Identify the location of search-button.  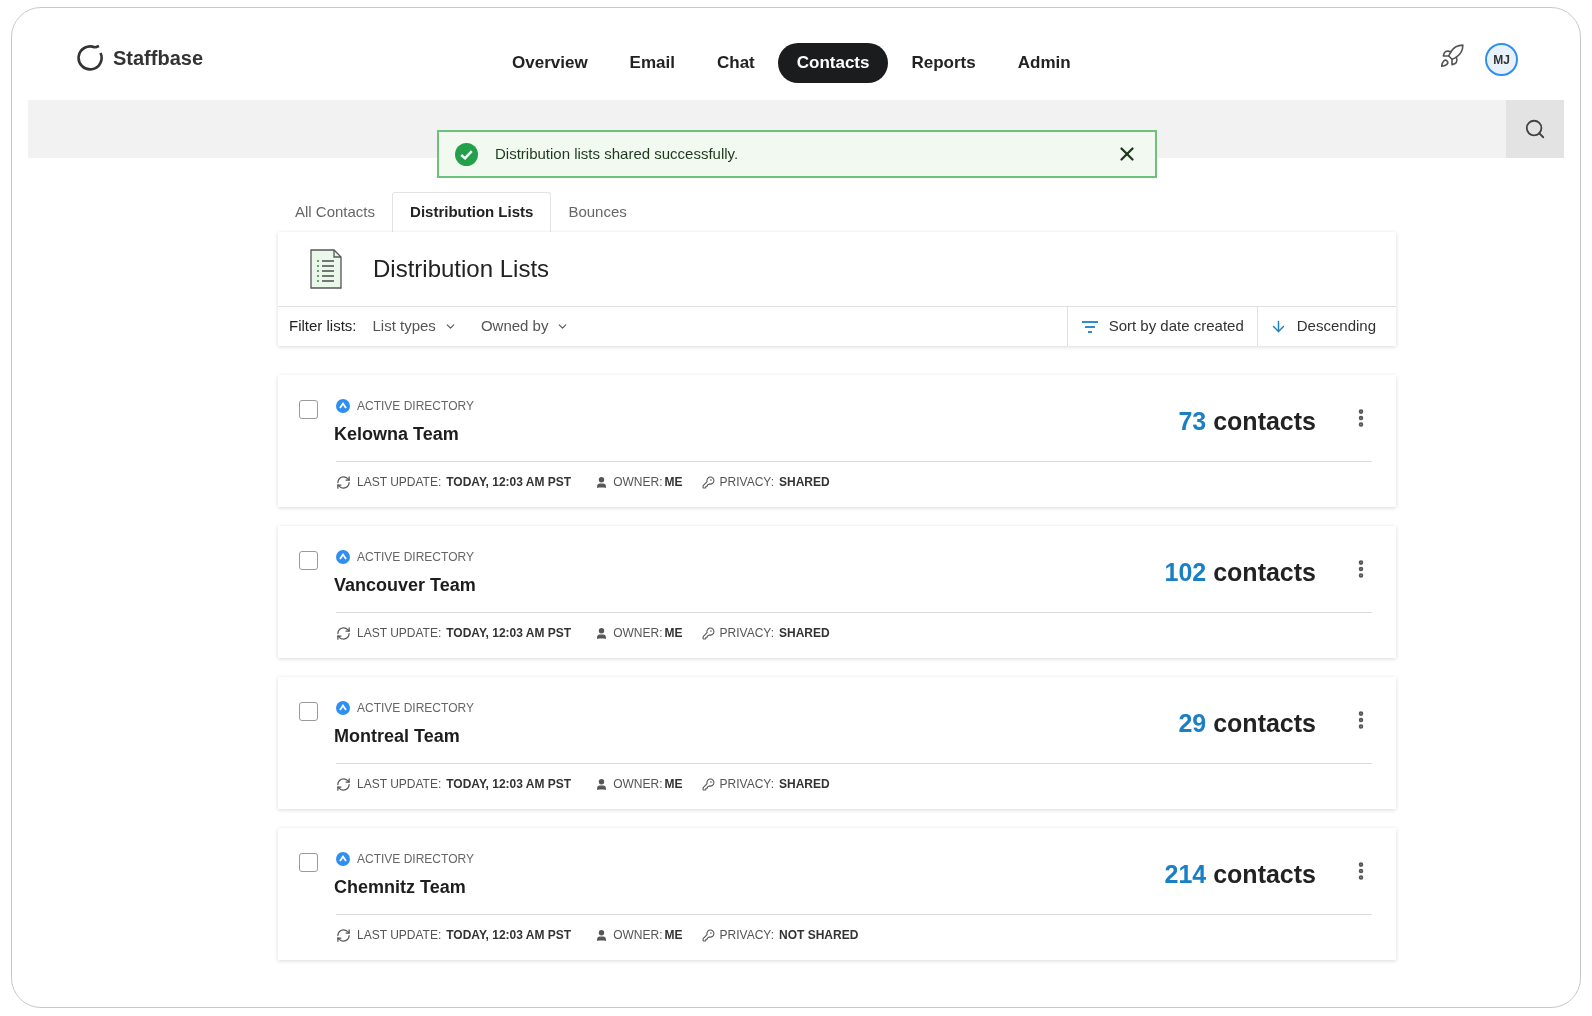
(1535, 129).